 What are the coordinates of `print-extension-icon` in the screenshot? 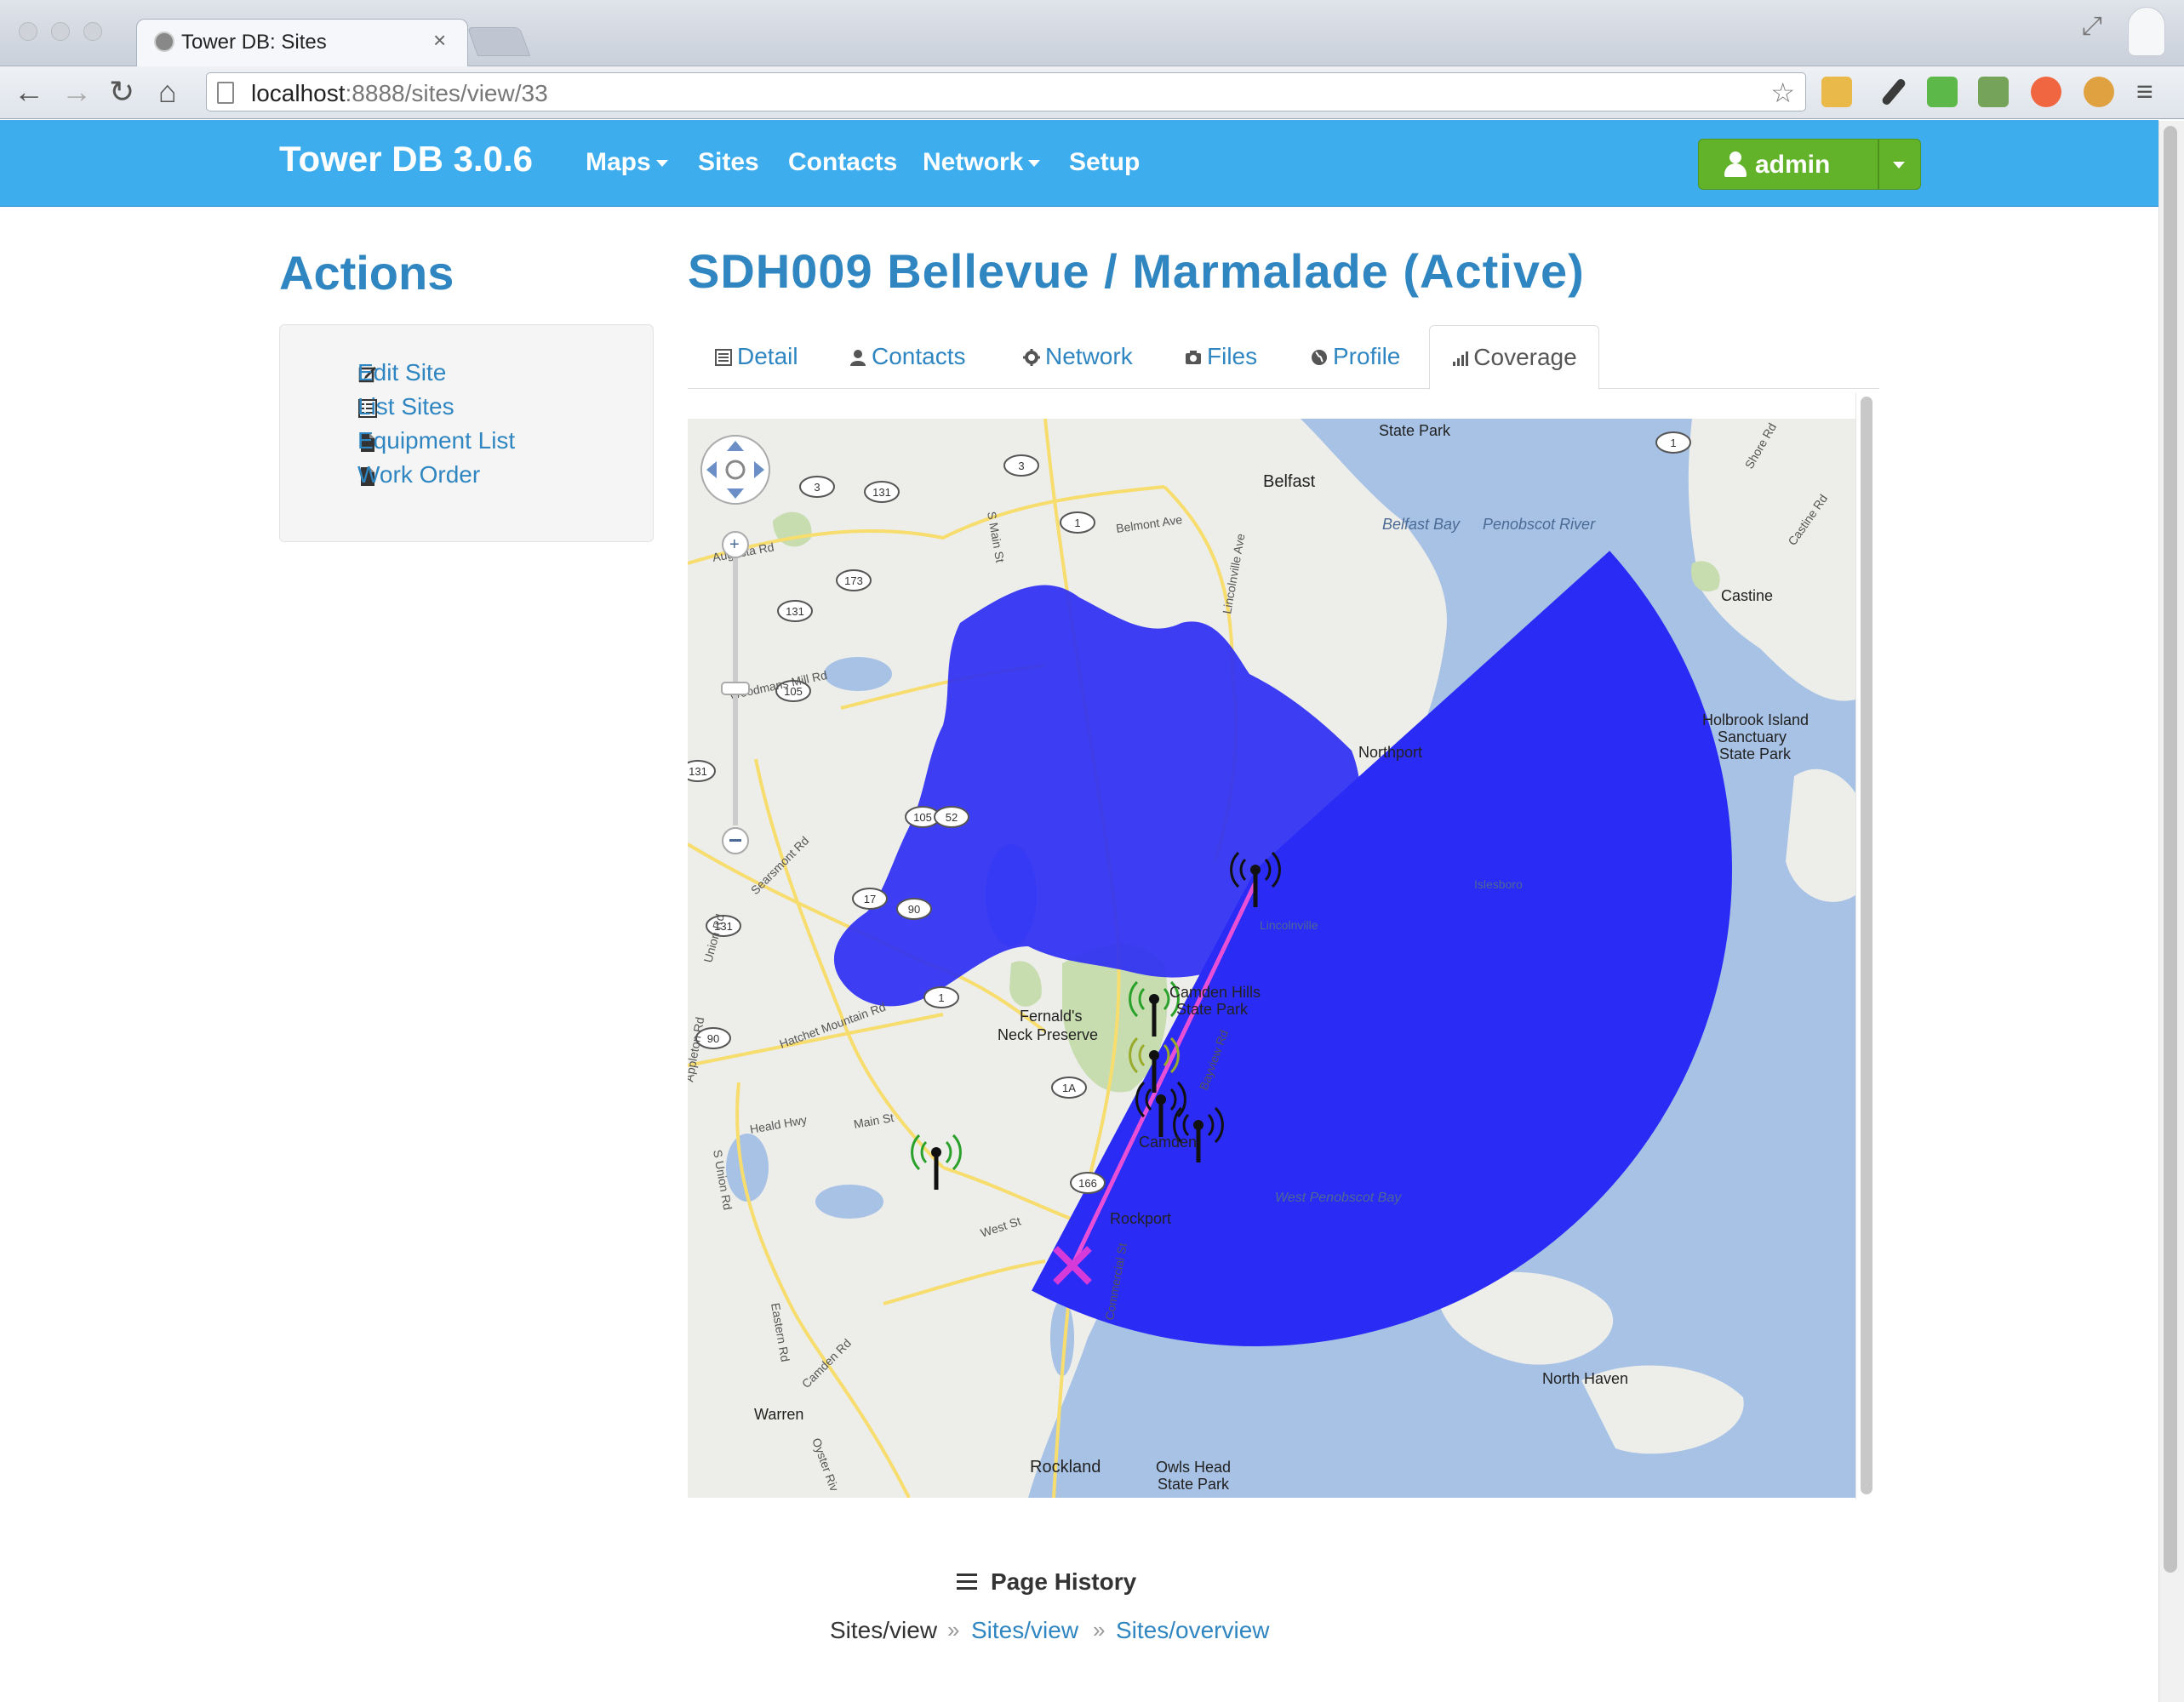 It's located at (1942, 92).